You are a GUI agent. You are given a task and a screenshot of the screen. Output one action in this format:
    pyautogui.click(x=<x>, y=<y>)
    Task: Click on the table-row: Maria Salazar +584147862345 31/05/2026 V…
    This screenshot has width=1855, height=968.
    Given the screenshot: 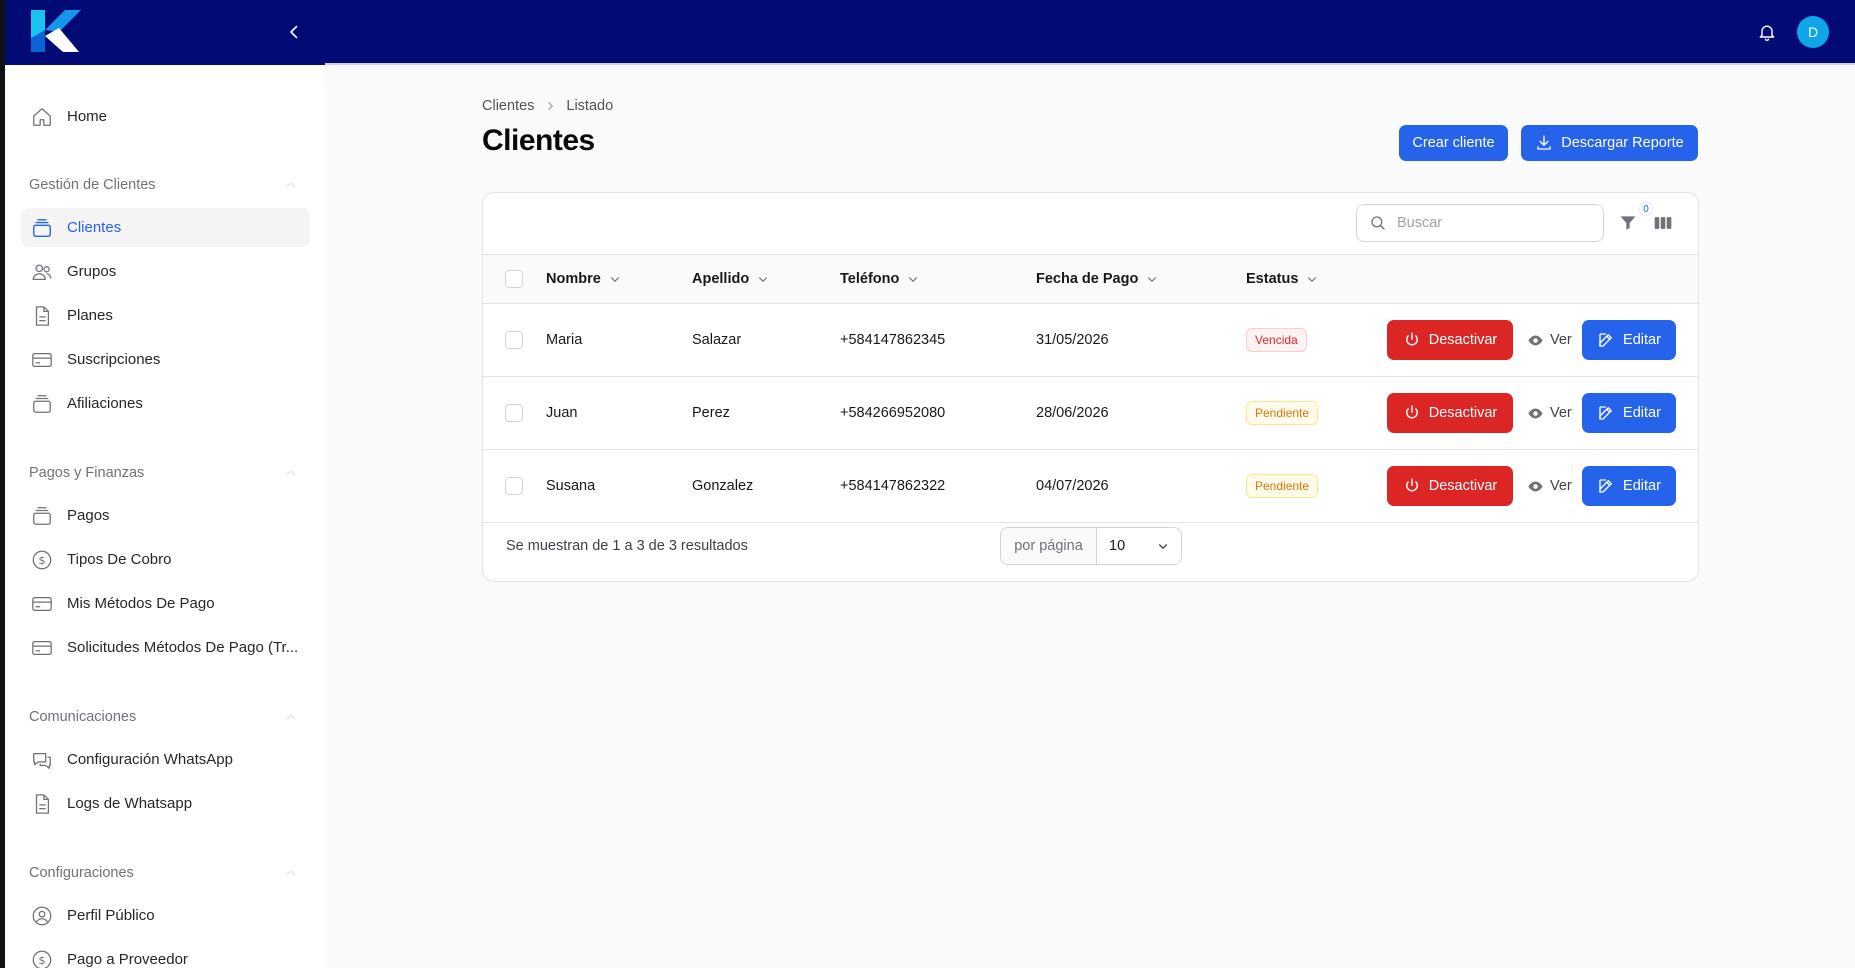 What is the action you would take?
    pyautogui.click(x=1090, y=340)
    